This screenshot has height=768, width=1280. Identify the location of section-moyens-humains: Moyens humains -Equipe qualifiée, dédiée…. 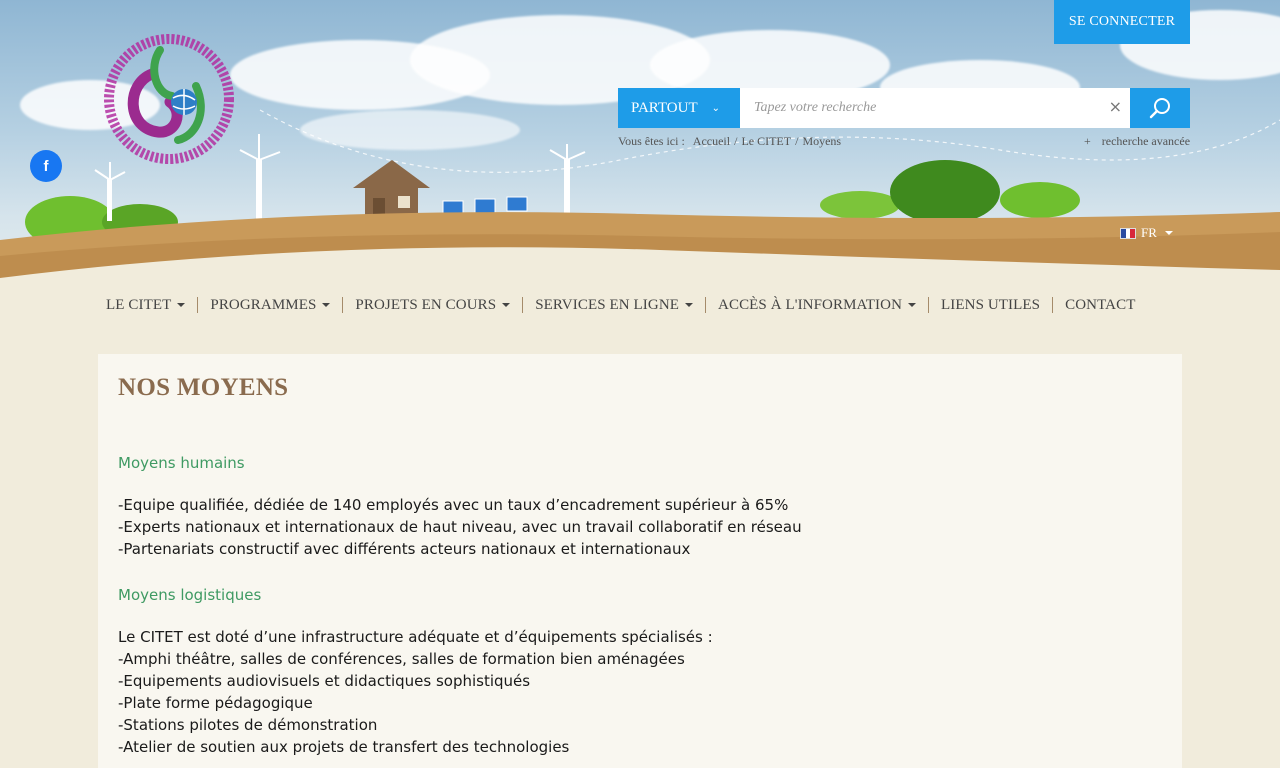
(460, 507).